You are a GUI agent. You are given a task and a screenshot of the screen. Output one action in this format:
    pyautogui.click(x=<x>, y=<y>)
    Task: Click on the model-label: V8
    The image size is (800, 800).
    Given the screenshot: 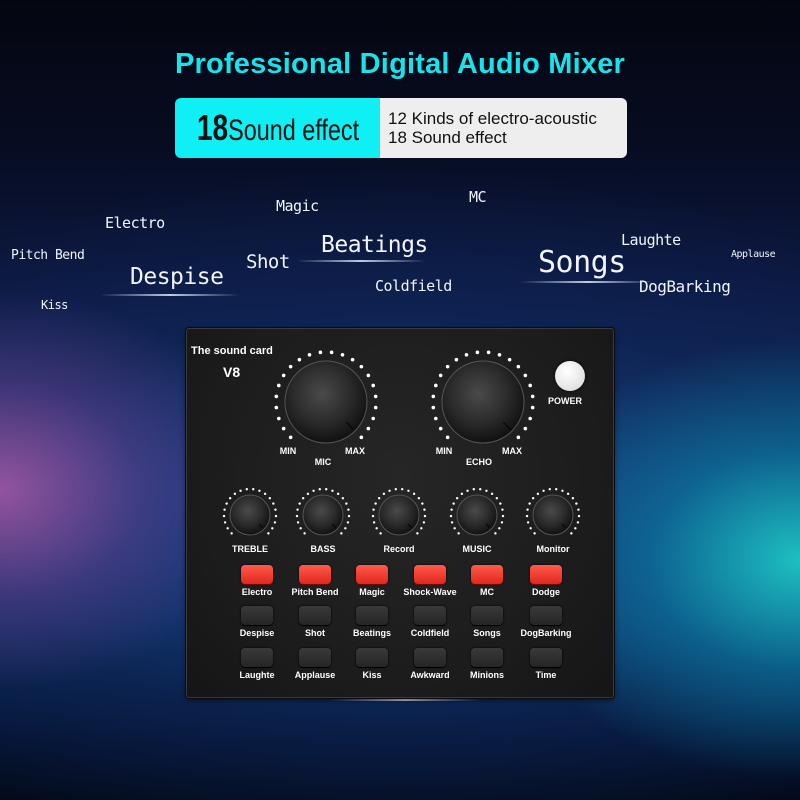 What is the action you would take?
    pyautogui.click(x=232, y=372)
    